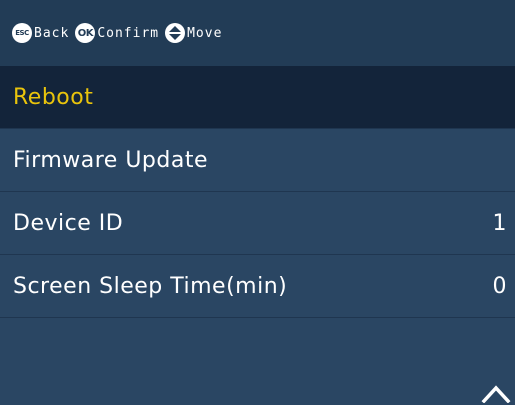  I want to click on ok-badge-icon: OK, so click(85, 33).